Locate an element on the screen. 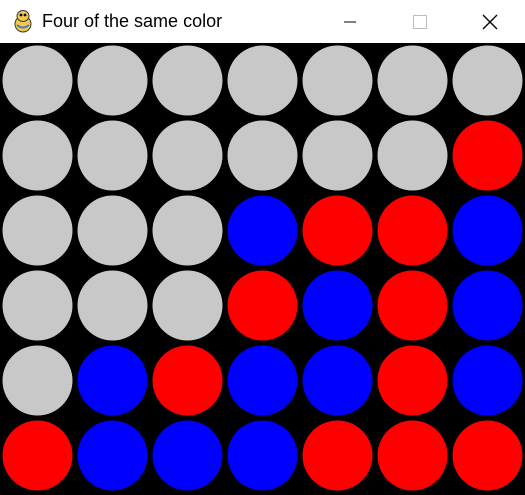 The image size is (525, 495). window-title: Four of the same color is located at coordinates (132, 21).